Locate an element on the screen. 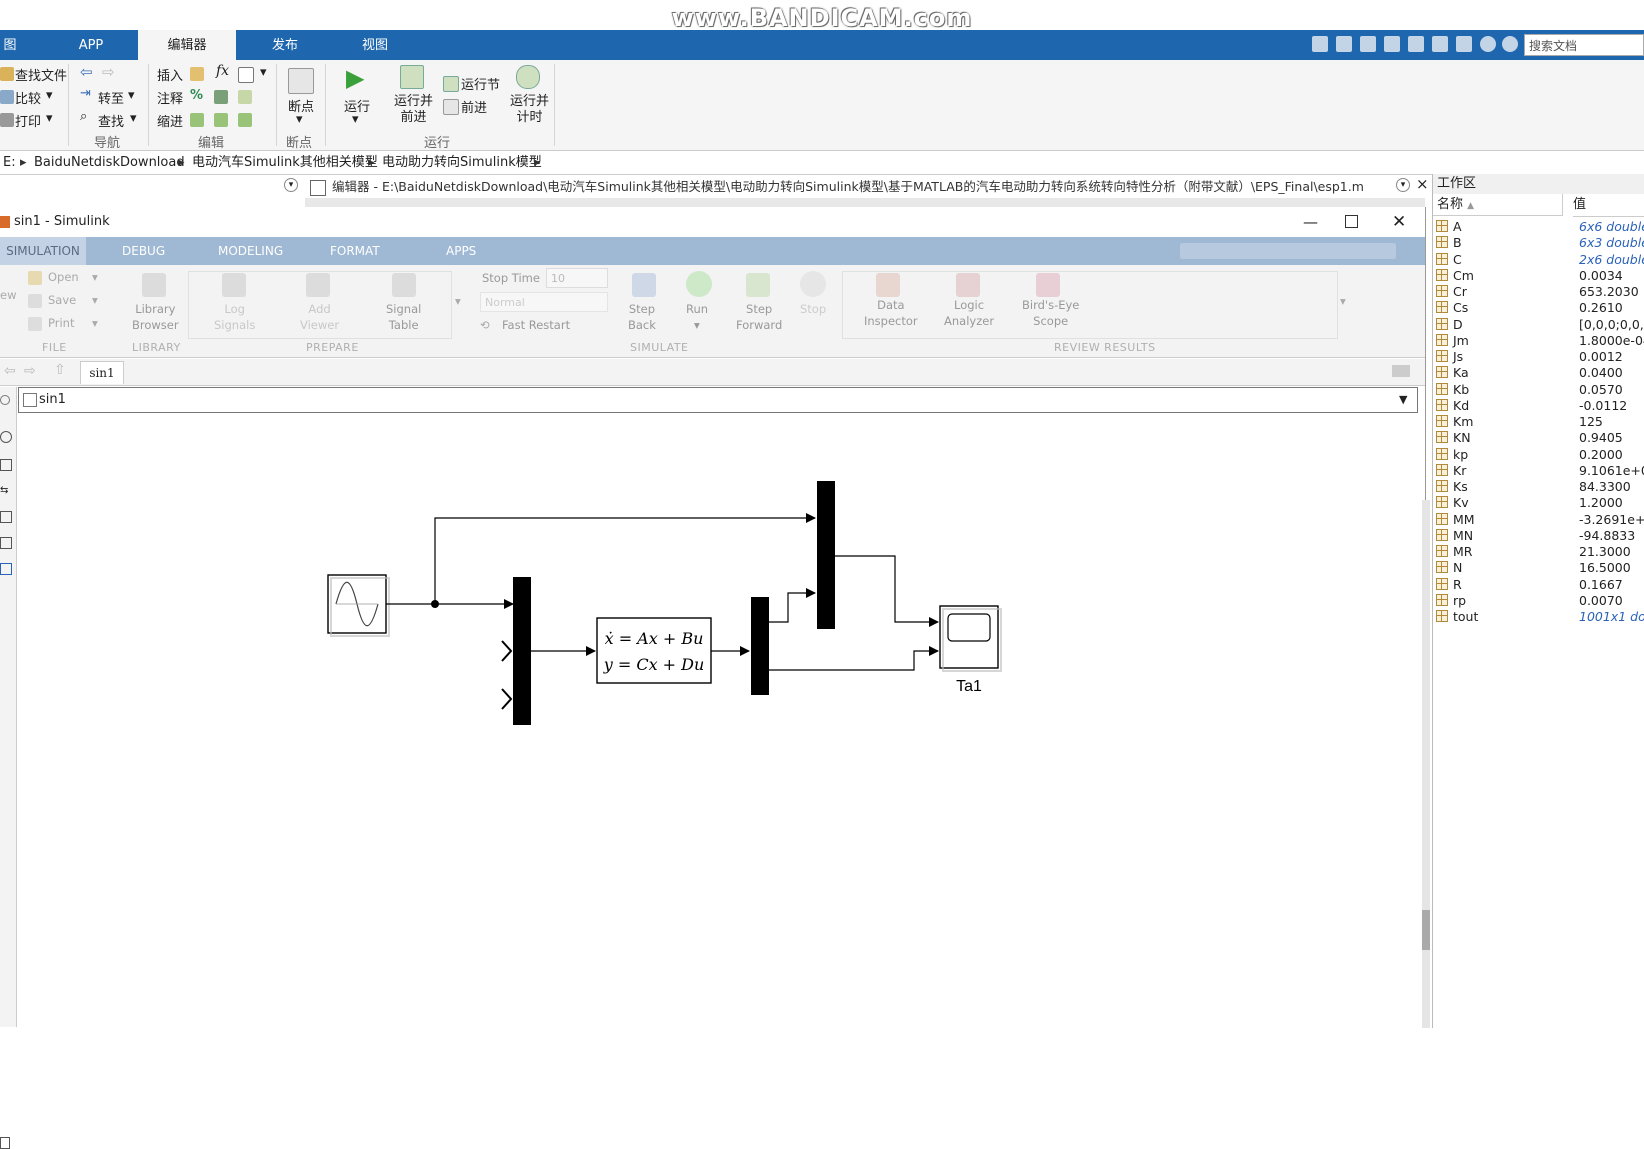  uncomment-icon is located at coordinates (221, 97).